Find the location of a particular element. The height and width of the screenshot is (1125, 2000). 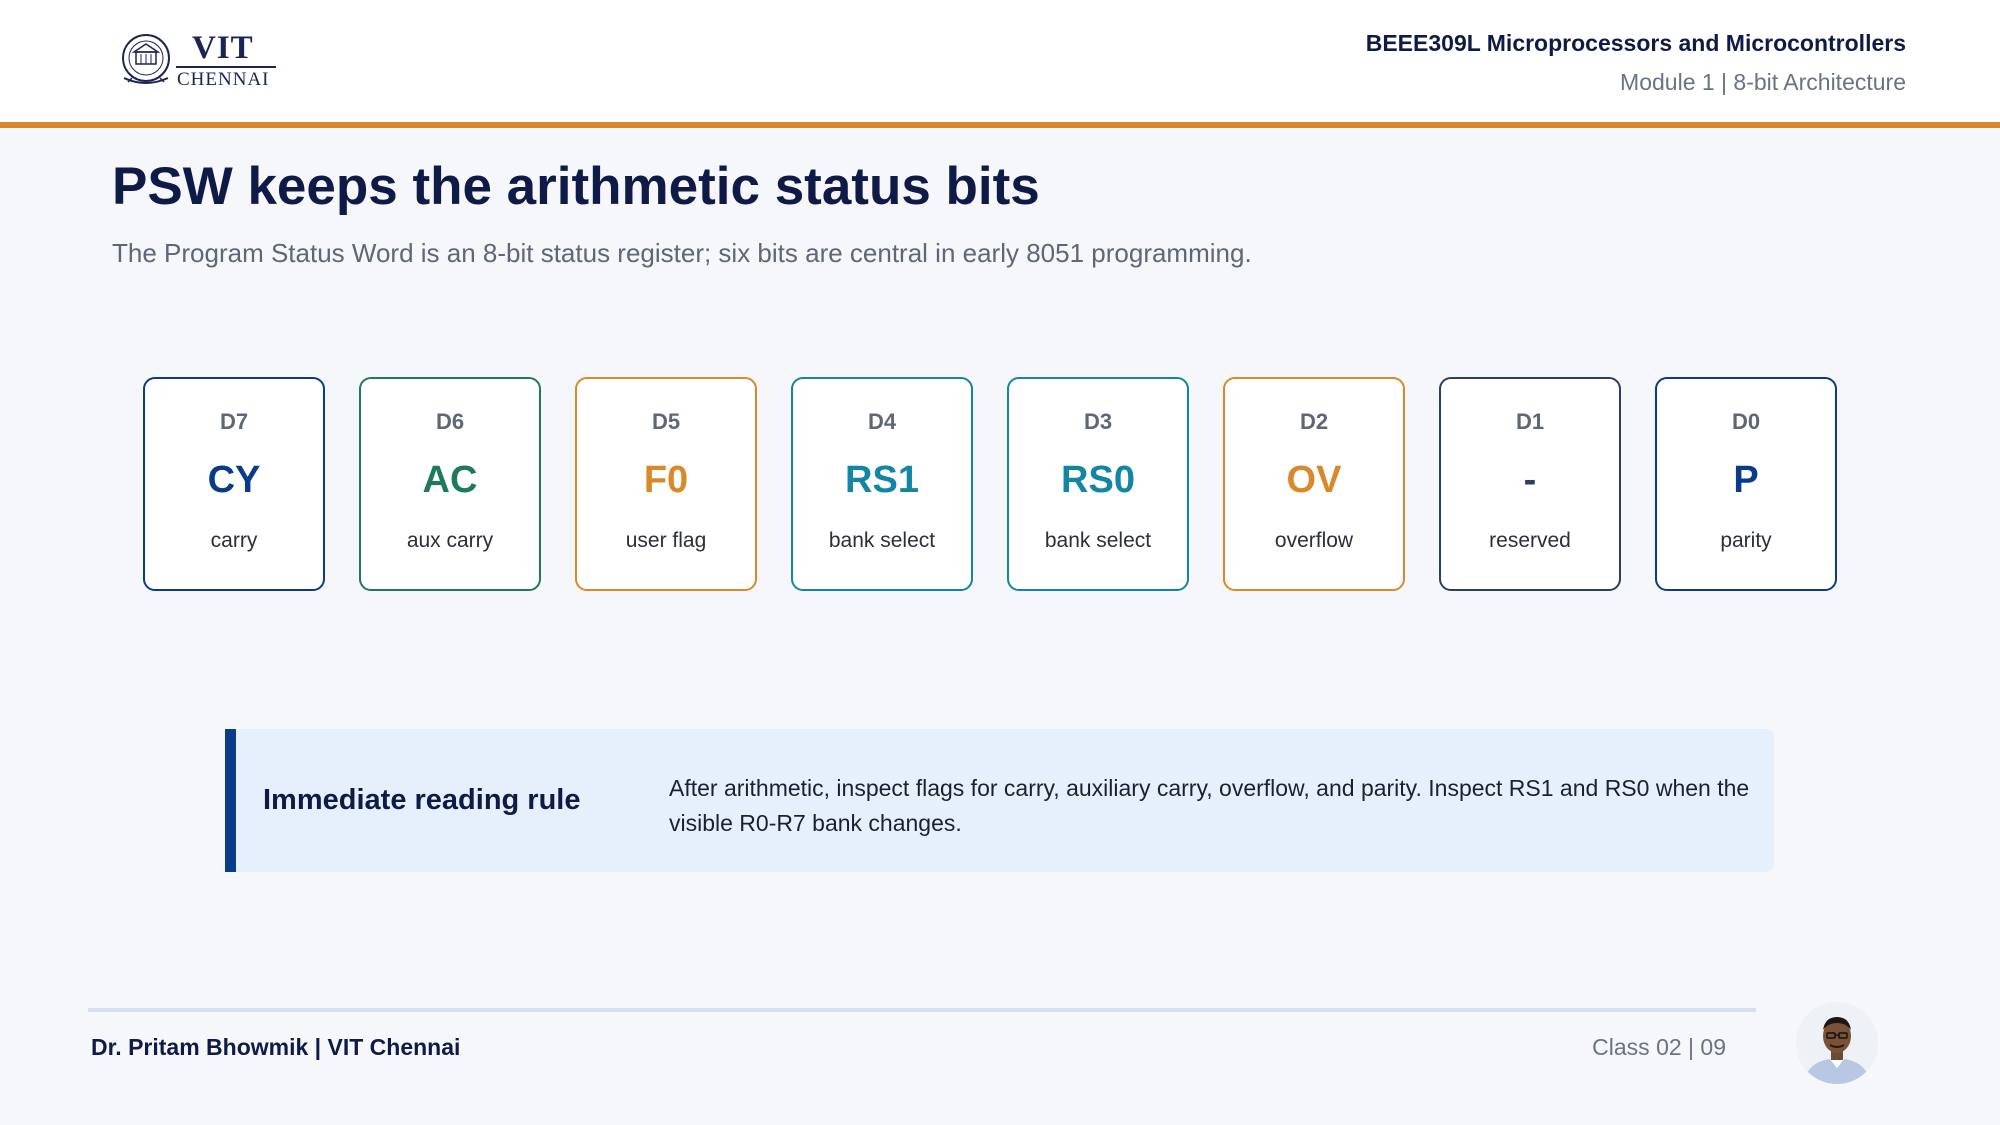

psw-bit-d0: D0 P parity is located at coordinates (1746, 484).